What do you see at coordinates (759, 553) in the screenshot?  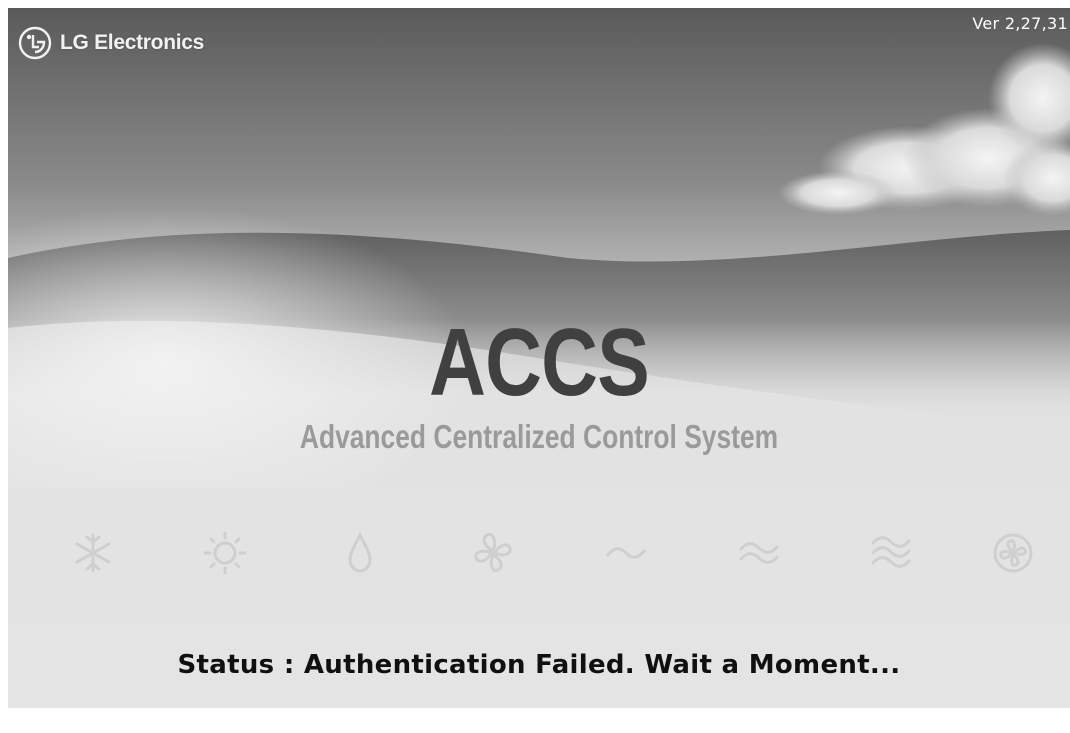 I see `double-wave-icon` at bounding box center [759, 553].